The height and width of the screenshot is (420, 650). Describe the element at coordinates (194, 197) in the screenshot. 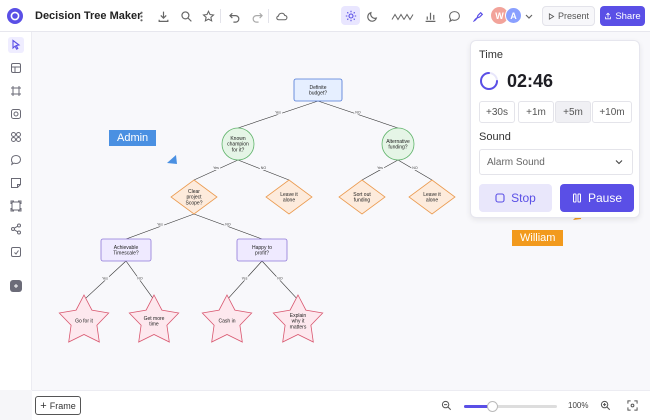

I see `tree-node-diamond: ClearprojectScope?` at that location.